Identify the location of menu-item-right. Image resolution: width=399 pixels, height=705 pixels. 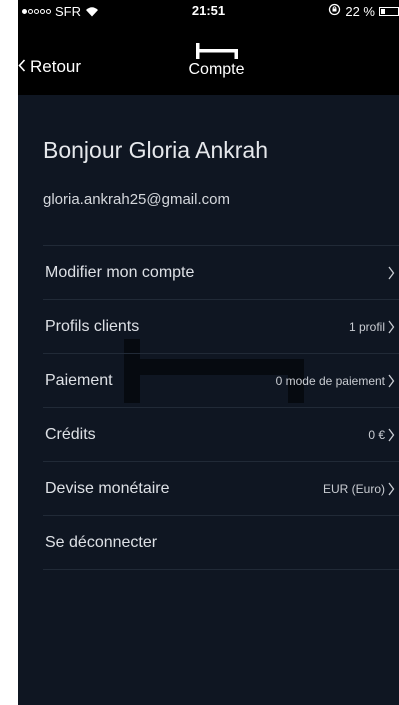
(390, 273).